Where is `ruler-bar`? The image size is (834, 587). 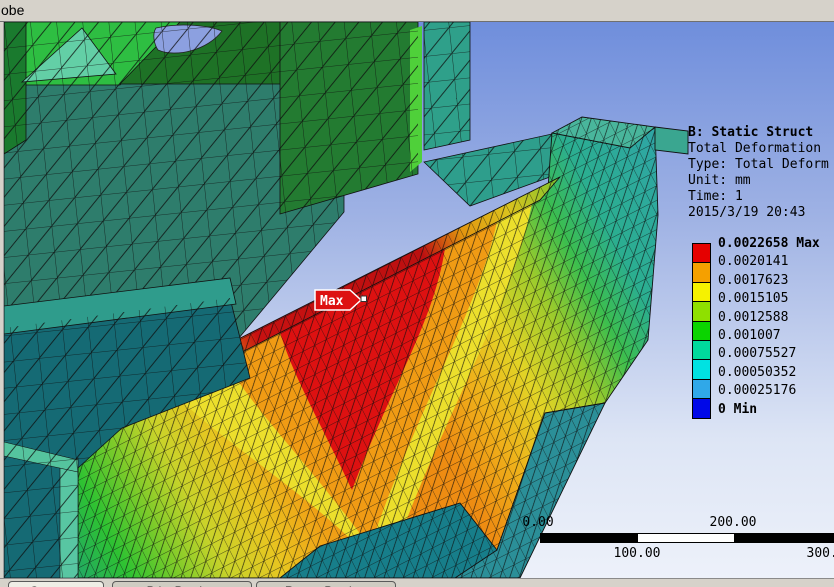
ruler-bar is located at coordinates (687, 538).